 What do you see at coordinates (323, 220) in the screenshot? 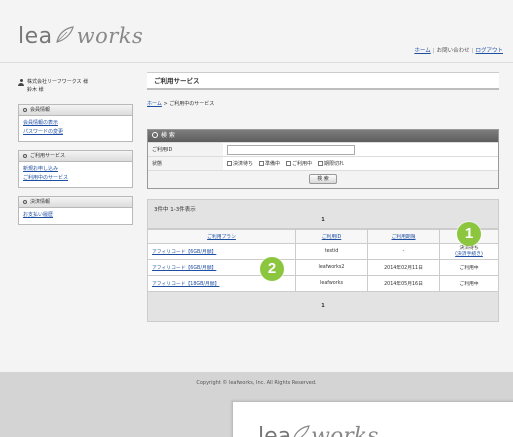
I see `pager-top: 1` at bounding box center [323, 220].